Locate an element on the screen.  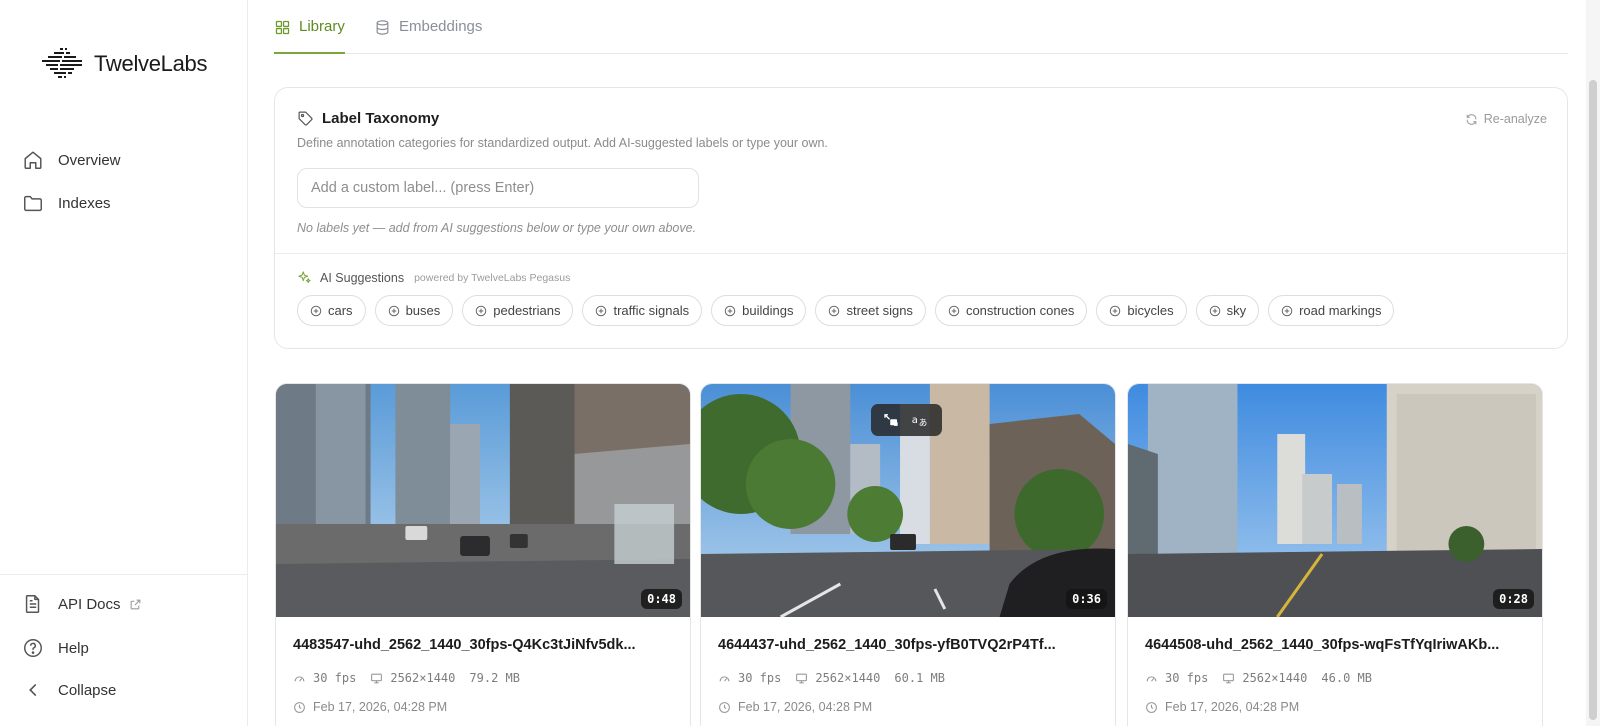
scrollbar-thumb is located at coordinates (1593, 400).